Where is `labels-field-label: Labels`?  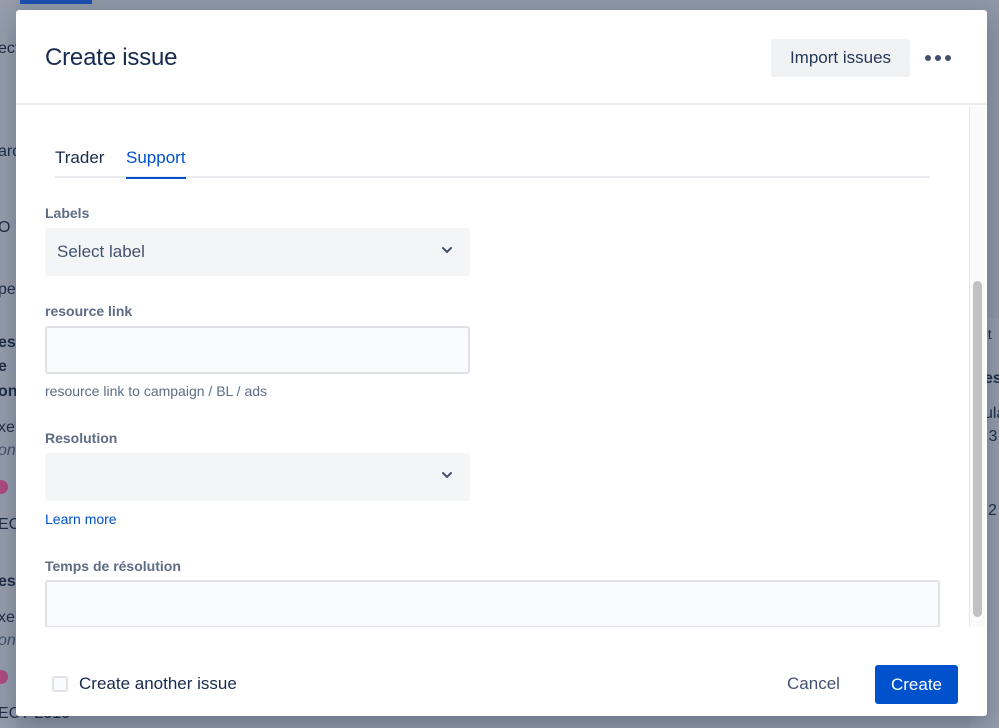
labels-field-label: Labels is located at coordinates (67, 213).